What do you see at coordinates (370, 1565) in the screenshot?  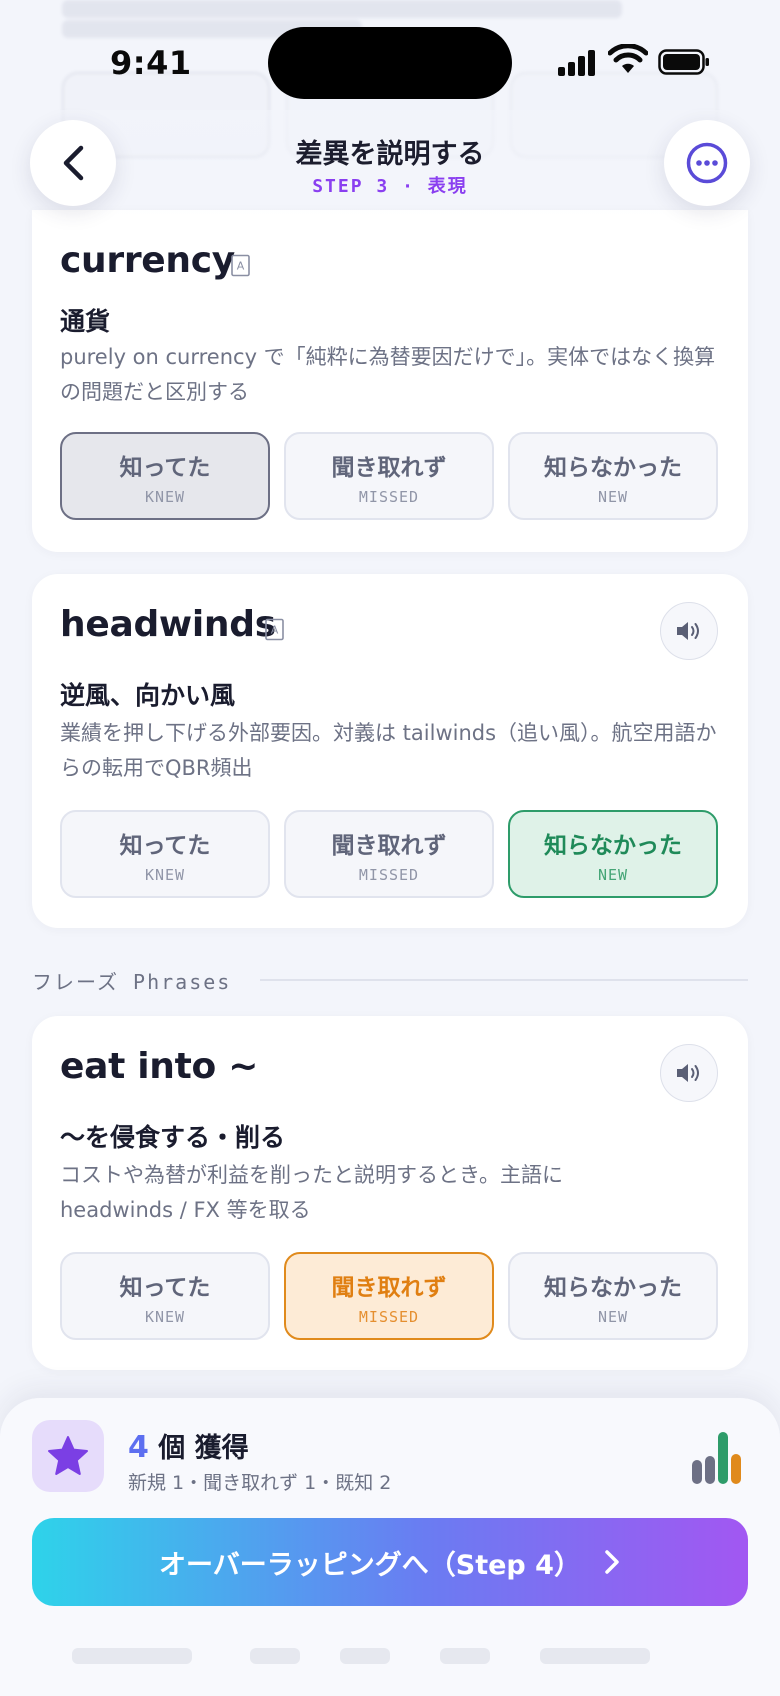 I see `next-step-label: オーバーラッピングへ（Step 4）` at bounding box center [370, 1565].